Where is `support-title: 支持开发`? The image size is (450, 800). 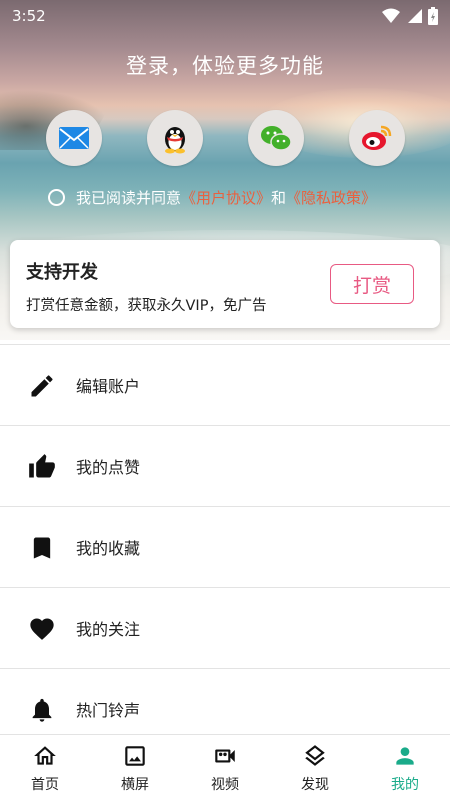 support-title: 支持开发 is located at coordinates (62, 272).